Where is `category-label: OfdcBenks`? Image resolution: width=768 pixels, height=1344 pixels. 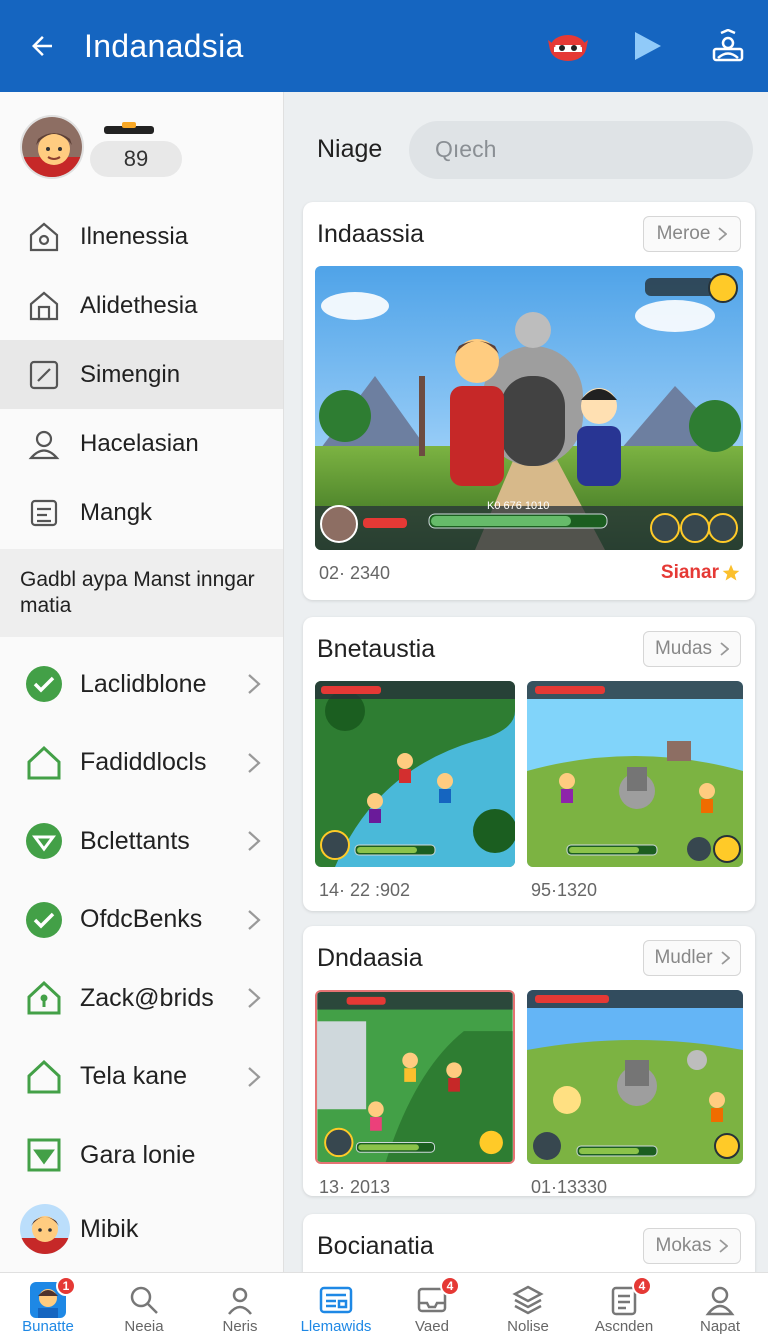
category-label: OfdcBenks is located at coordinates (141, 919).